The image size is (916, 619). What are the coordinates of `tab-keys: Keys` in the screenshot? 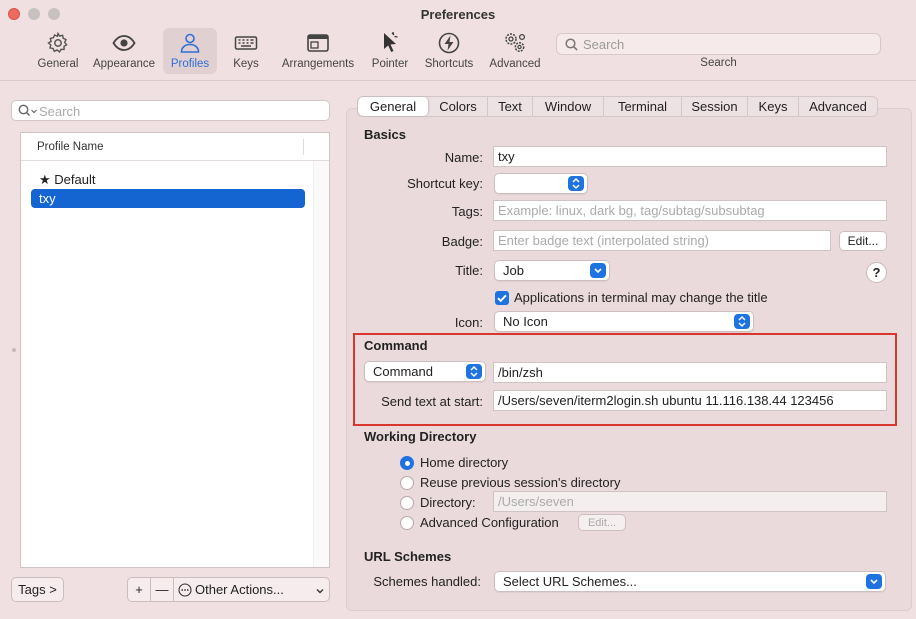 It's located at (773, 106).